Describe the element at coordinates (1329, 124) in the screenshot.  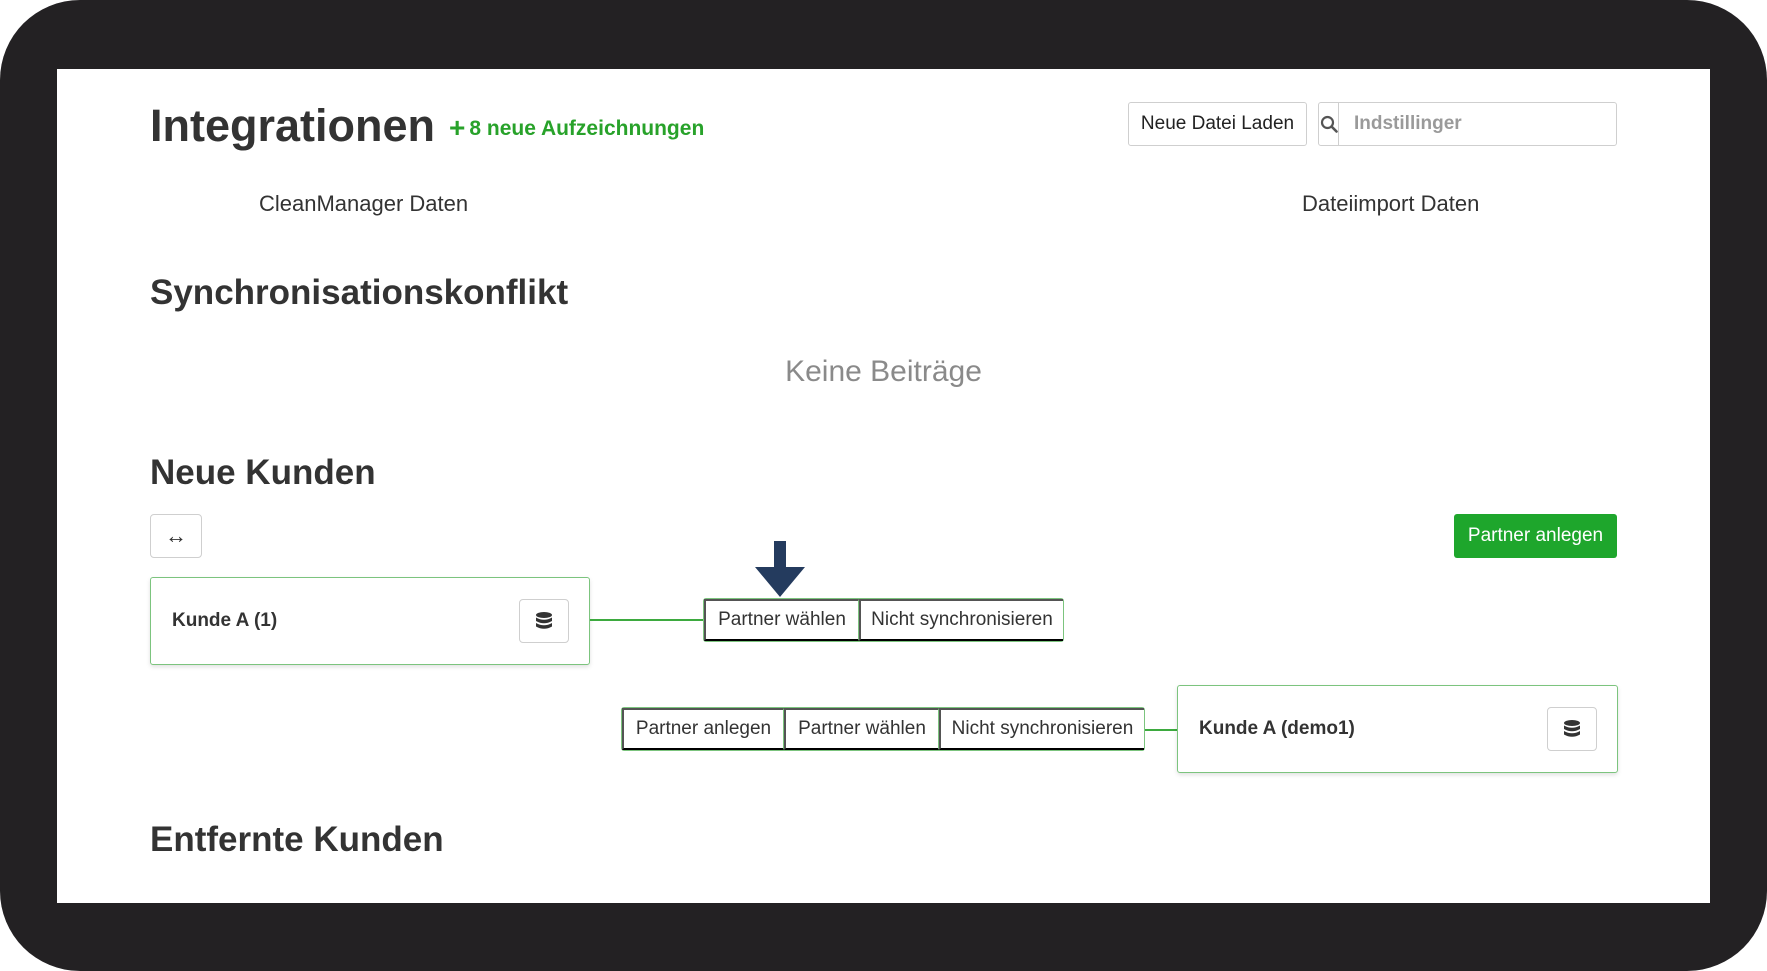
I see `search-icon` at that location.